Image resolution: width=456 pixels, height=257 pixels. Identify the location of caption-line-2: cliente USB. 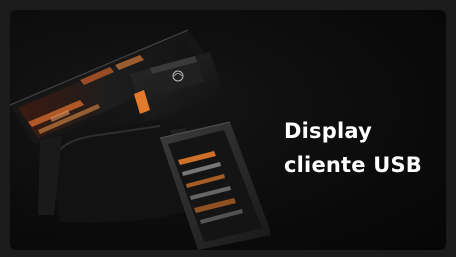
(353, 165).